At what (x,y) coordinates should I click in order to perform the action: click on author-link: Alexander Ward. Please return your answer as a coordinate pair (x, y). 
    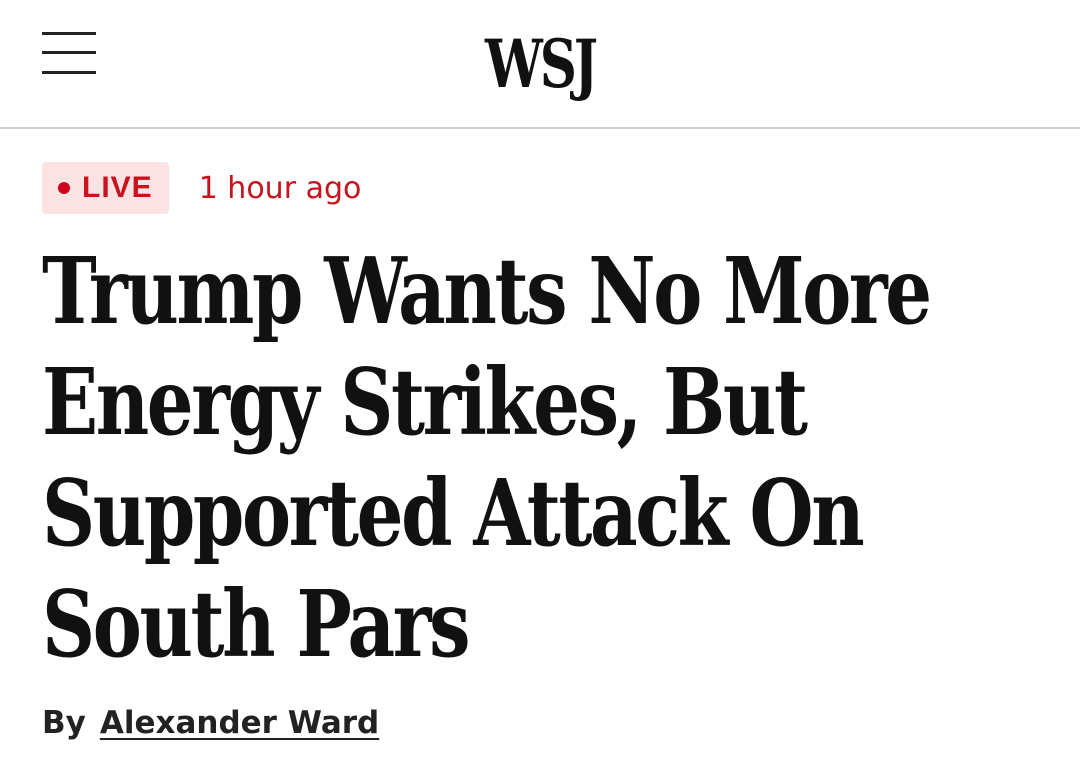
    Looking at the image, I should click on (239, 723).